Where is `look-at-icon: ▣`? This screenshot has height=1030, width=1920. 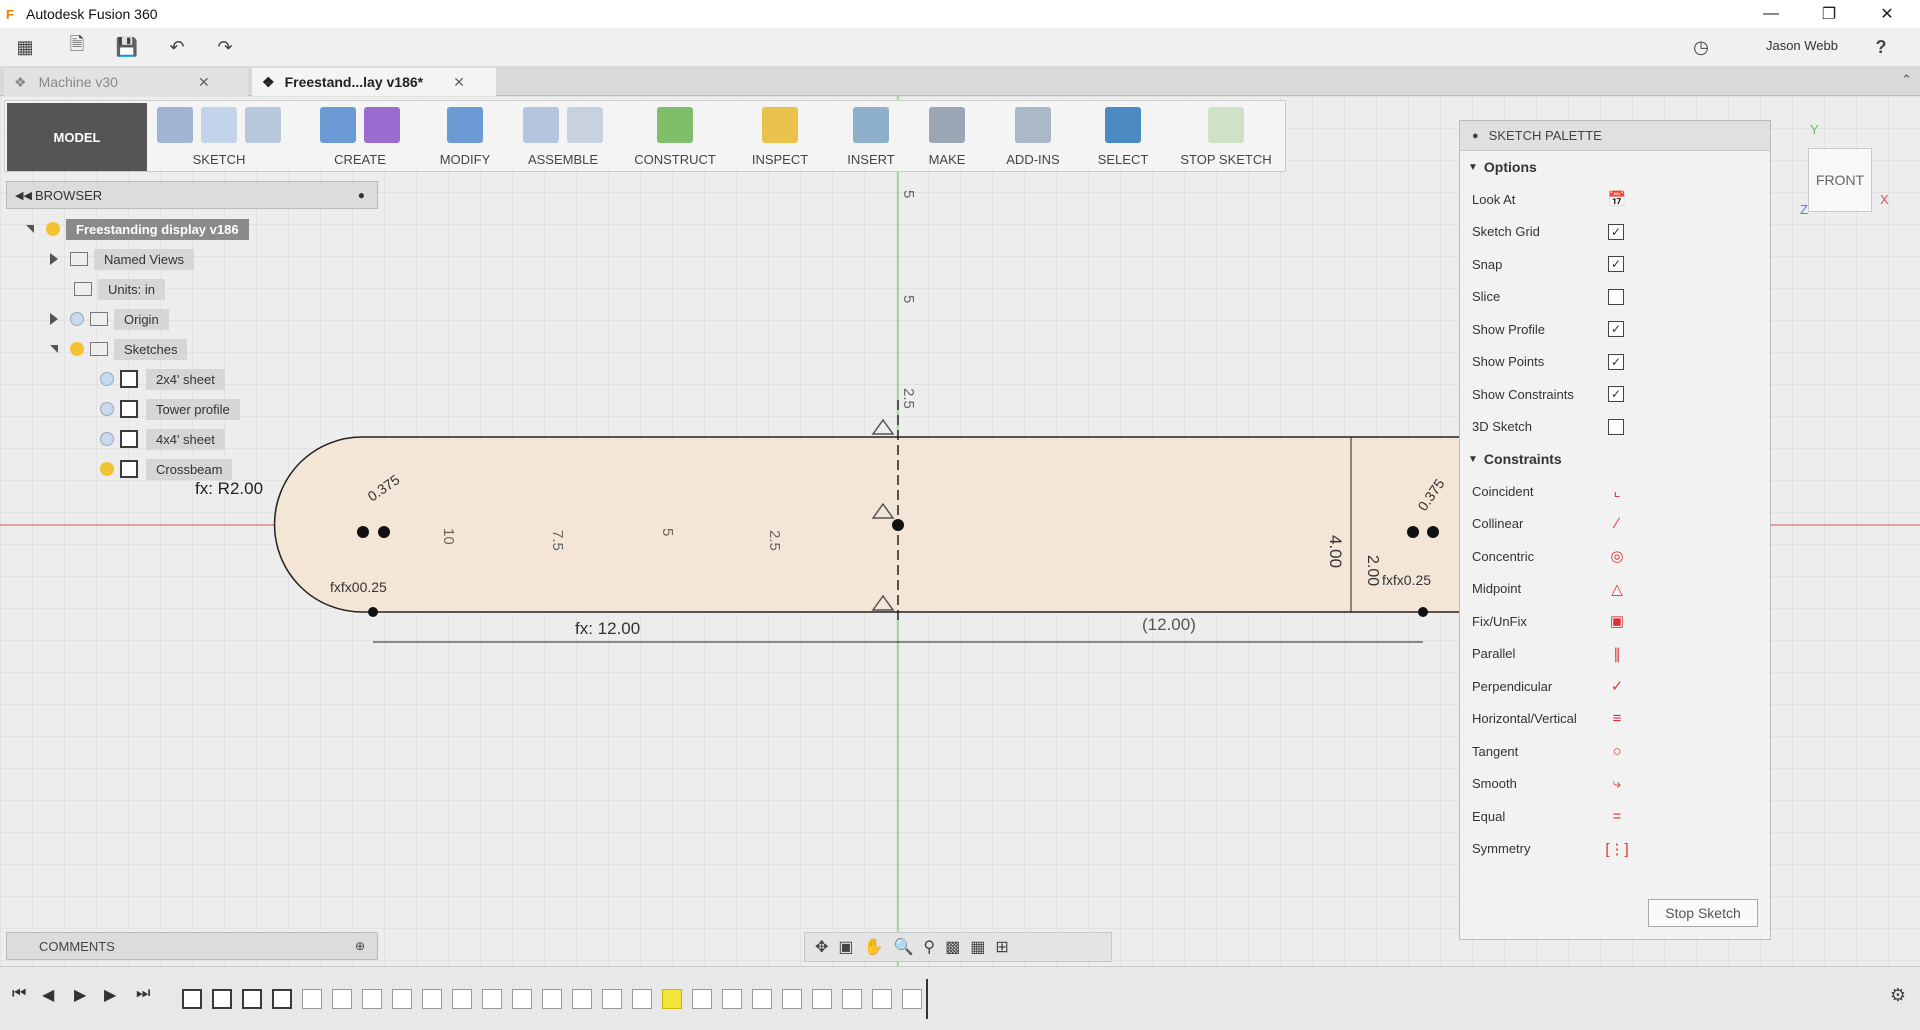 look-at-icon: ▣ is located at coordinates (845, 947).